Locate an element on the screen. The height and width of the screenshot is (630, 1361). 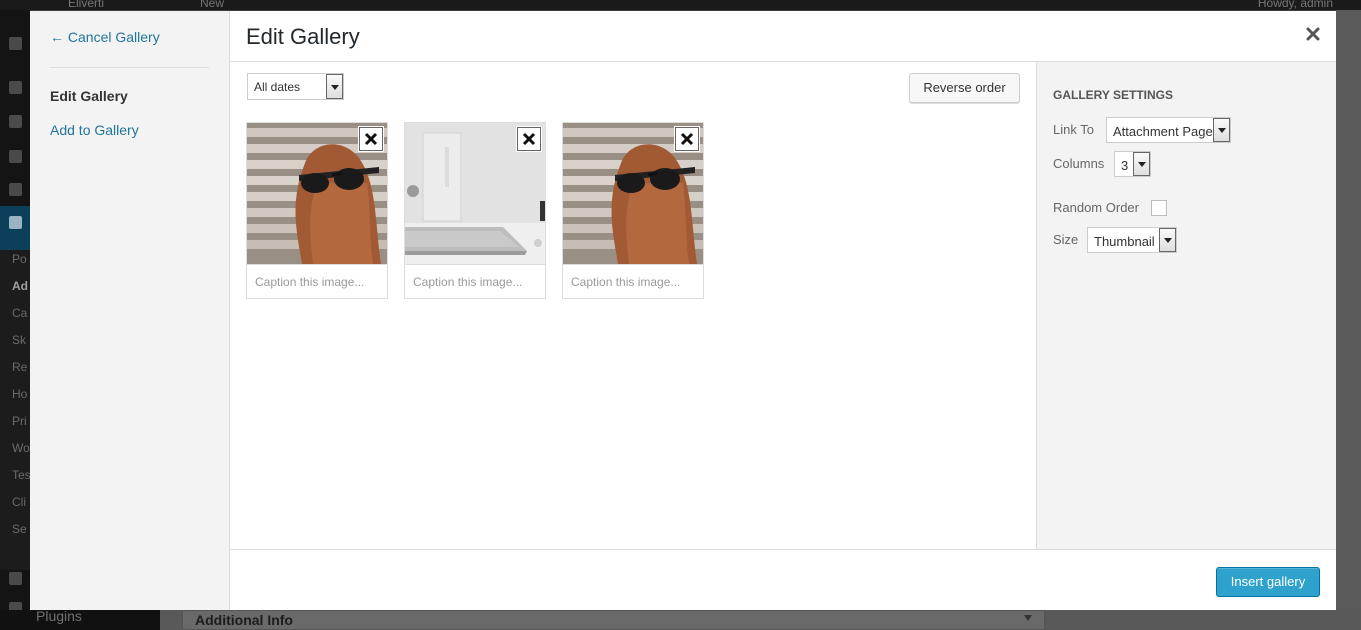
random-order-label: Random Order is located at coordinates (1096, 207).